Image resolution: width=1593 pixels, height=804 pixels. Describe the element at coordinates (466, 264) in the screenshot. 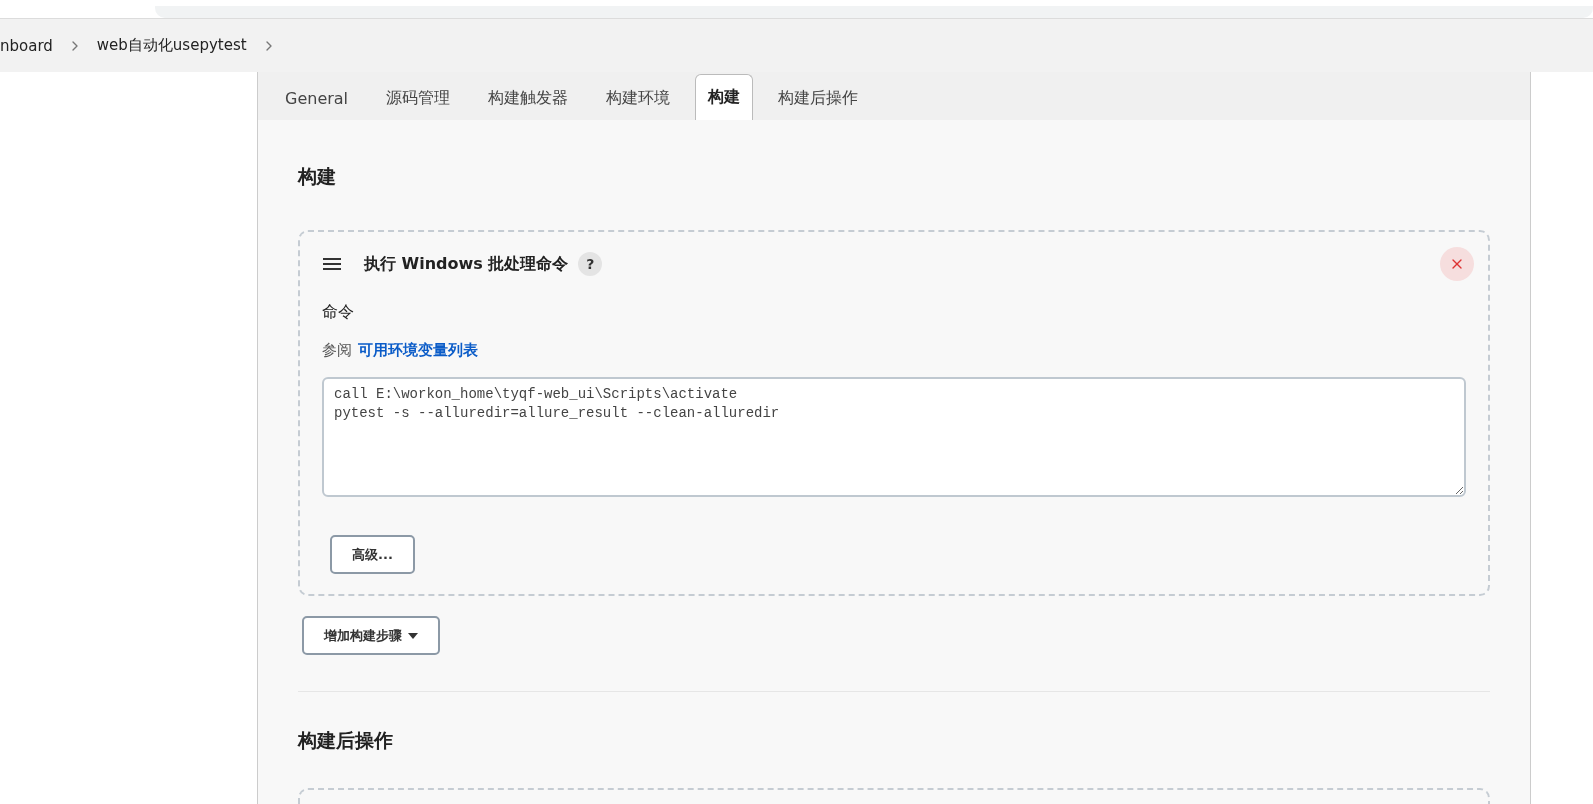

I see `step-title: 执行 Windows 批处理命令` at that location.